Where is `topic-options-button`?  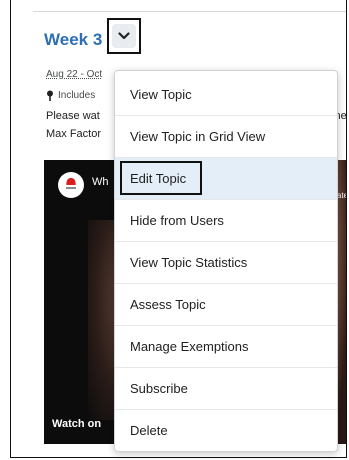 topic-options-button is located at coordinates (124, 36).